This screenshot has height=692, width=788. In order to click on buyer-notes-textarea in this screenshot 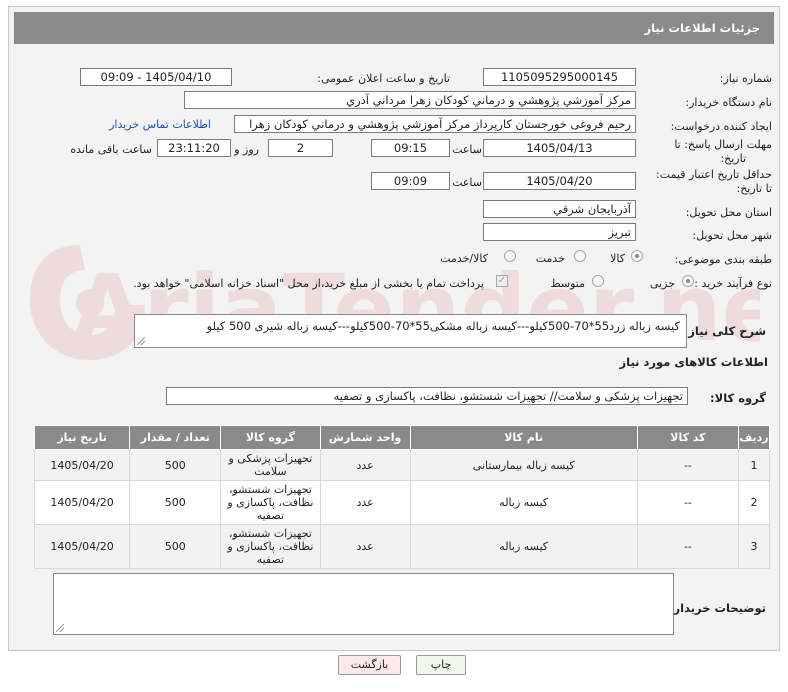, I will do `click(363, 604)`.